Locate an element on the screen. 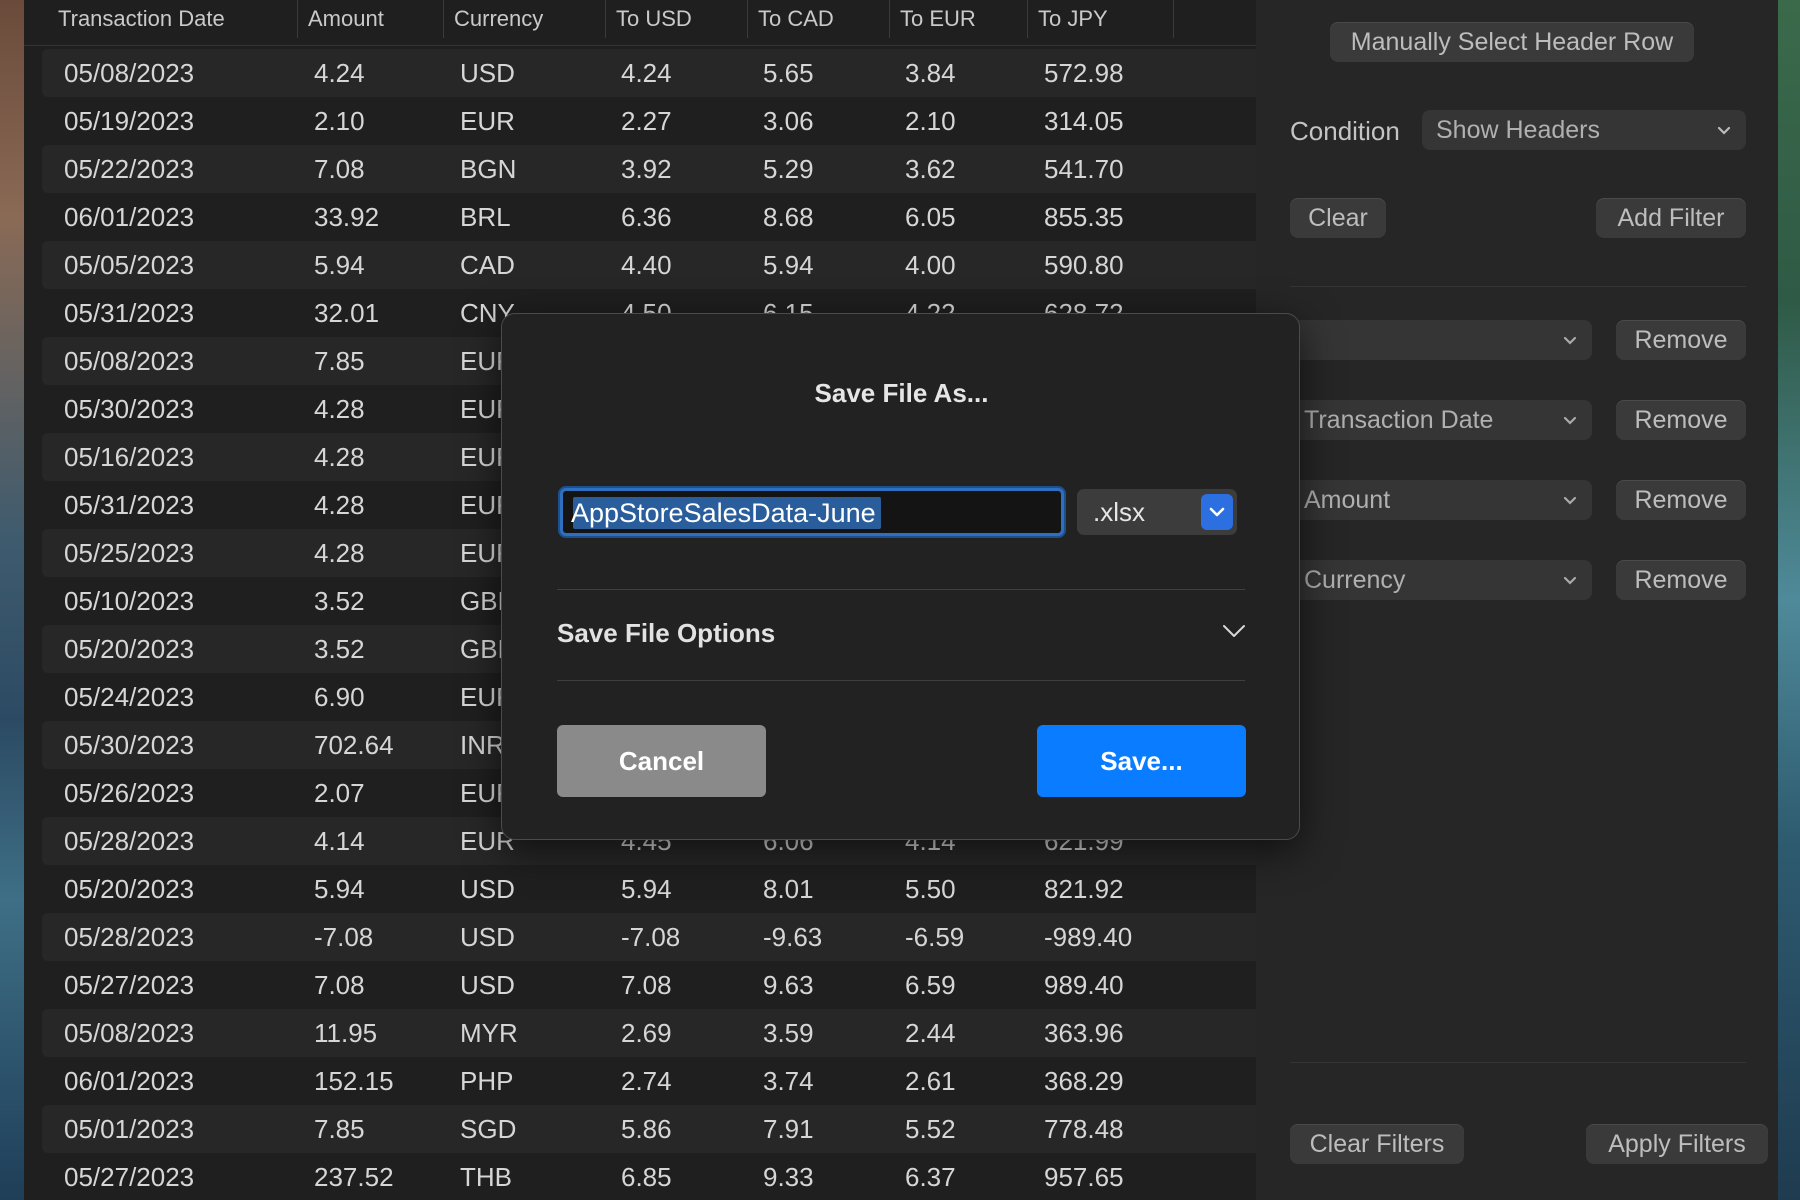 The height and width of the screenshot is (1200, 1800). file-extension-value: .xlsx is located at coordinates (1119, 512).